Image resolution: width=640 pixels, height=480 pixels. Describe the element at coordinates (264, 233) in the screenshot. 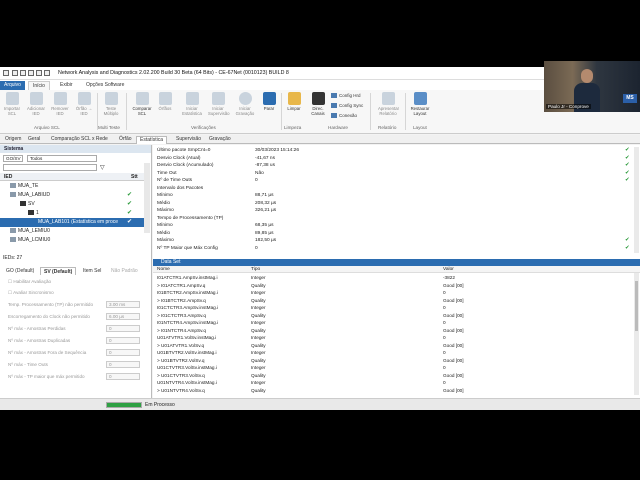

I see `stat-value: 89,85 µs` at that location.